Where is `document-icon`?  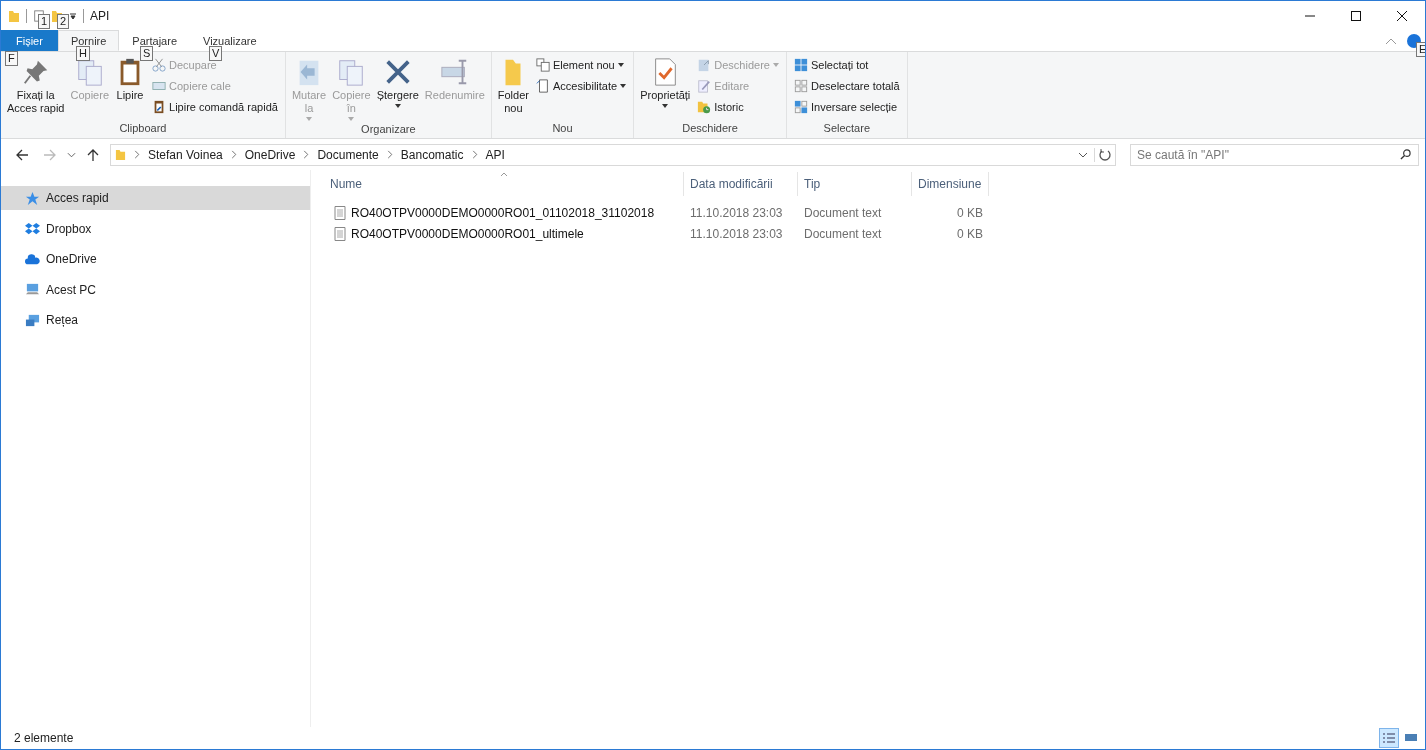
document-icon is located at coordinates (542, 86).